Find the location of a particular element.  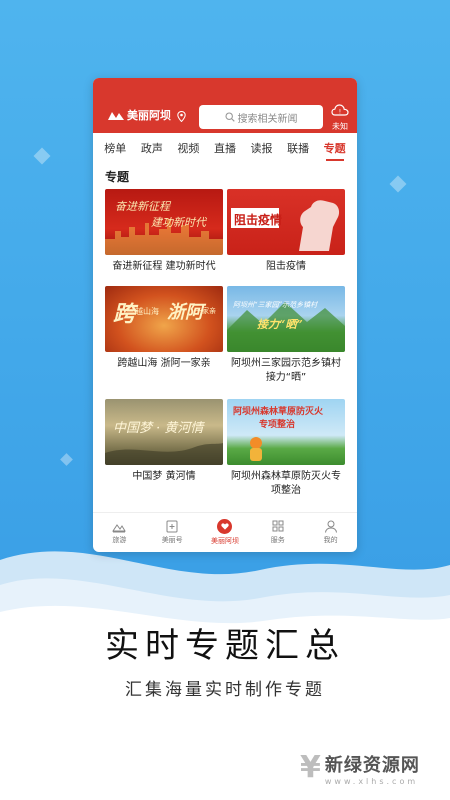

nav-label: 美丽号 is located at coordinates (172, 540).